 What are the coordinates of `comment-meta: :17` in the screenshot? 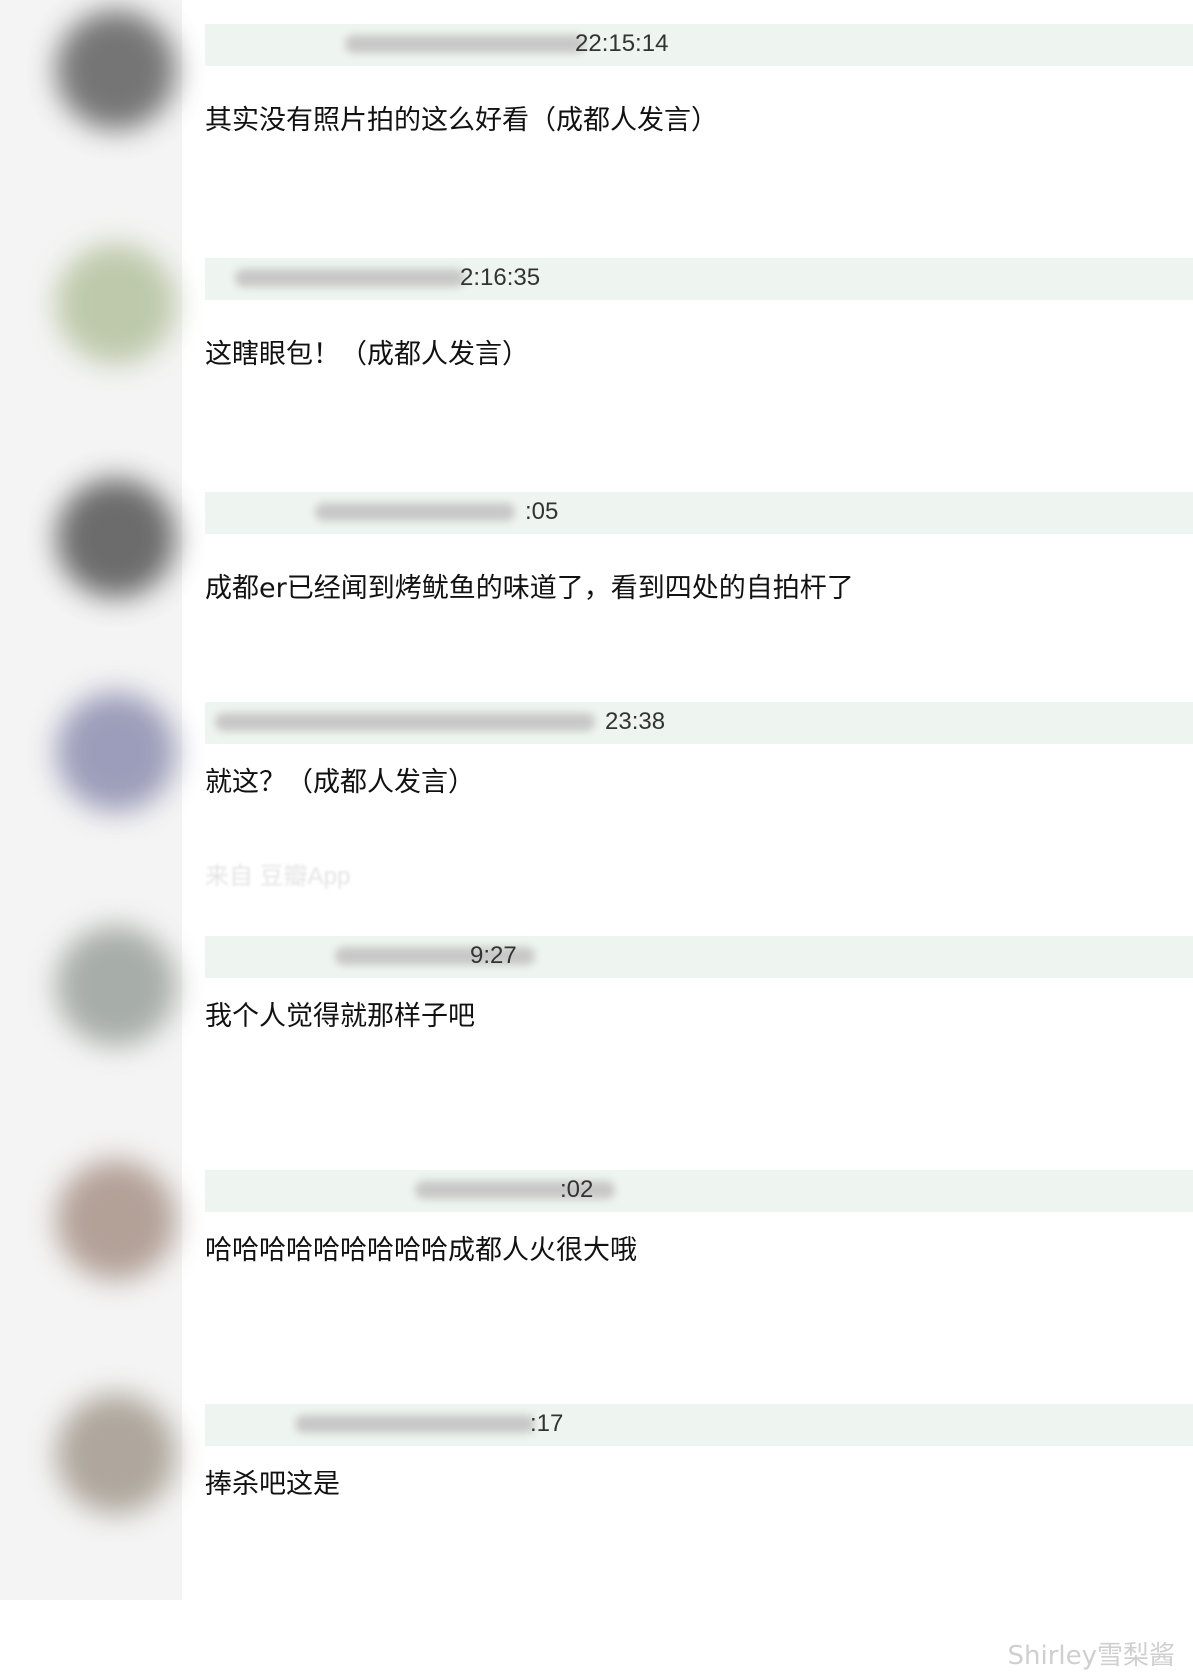 It's located at (699, 1425).